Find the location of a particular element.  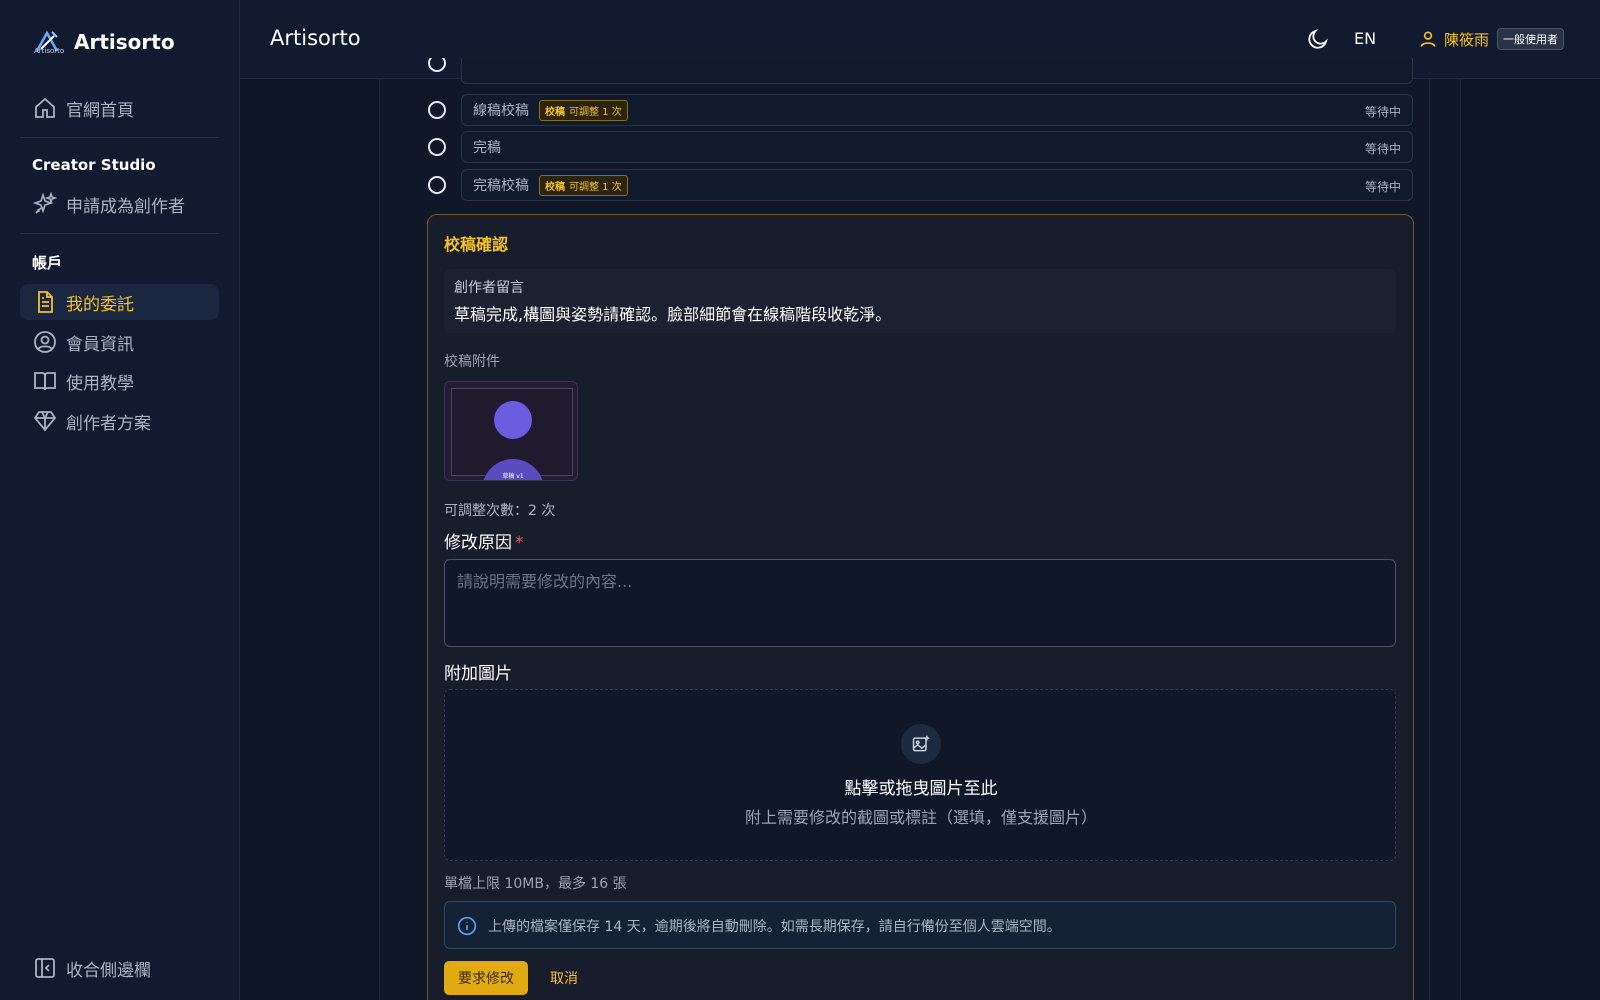

panel-left-close-icon is located at coordinates (45, 968).